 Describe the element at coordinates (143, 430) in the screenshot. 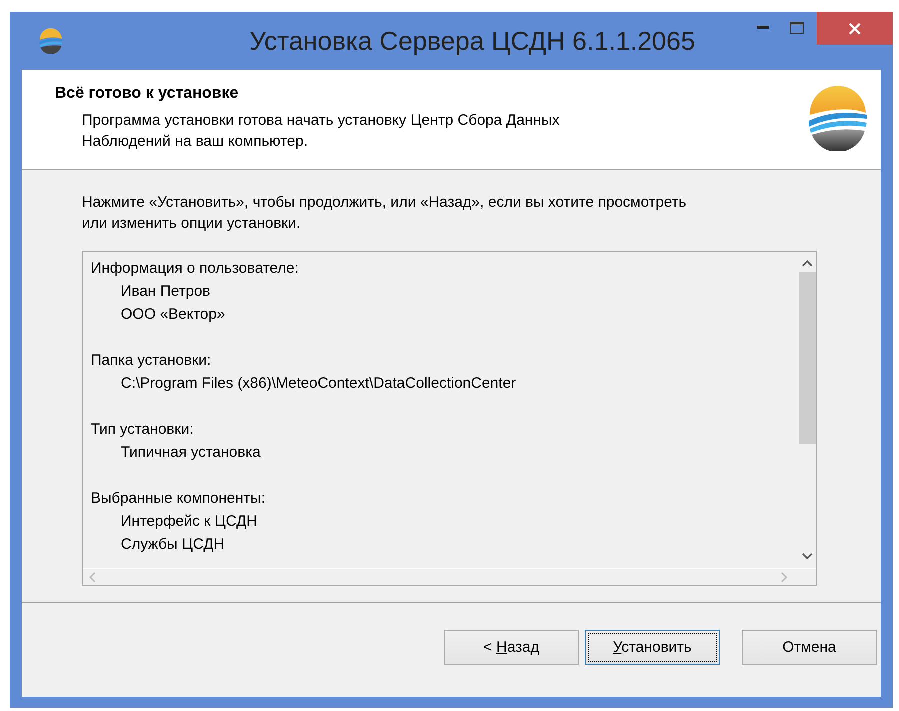

I see `summary-heading: Тип установки:` at that location.